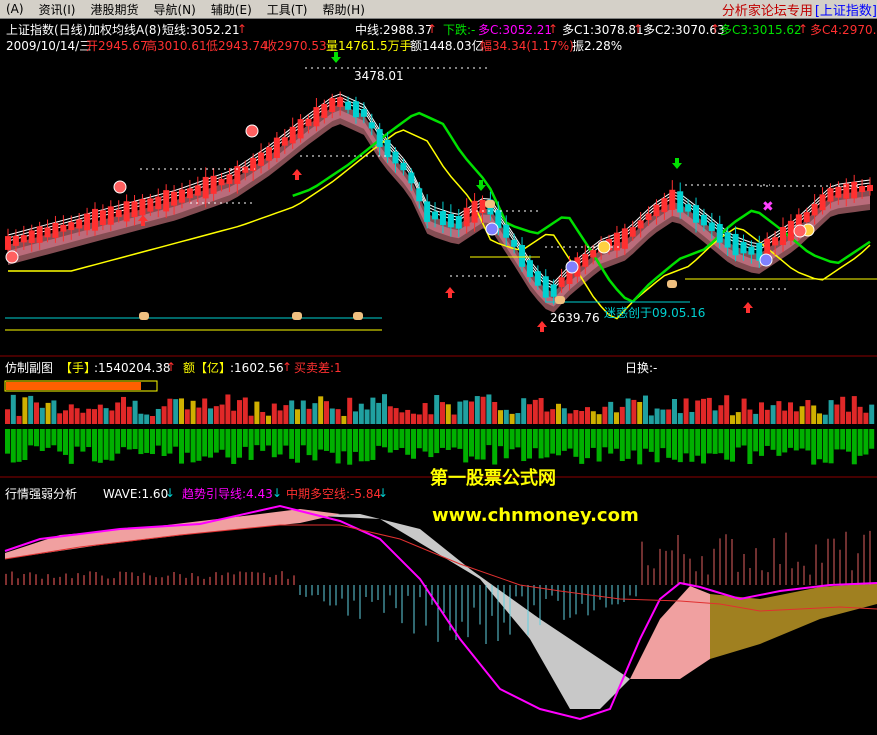 This screenshot has width=877, height=735. Describe the element at coordinates (336, 57) in the screenshot. I see `sell-arrow-icon` at that location.